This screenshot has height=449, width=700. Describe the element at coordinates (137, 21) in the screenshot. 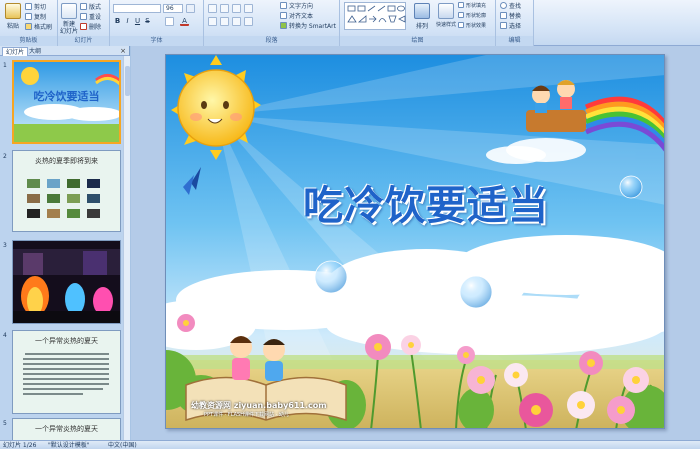

I see `underline-icon: U` at that location.